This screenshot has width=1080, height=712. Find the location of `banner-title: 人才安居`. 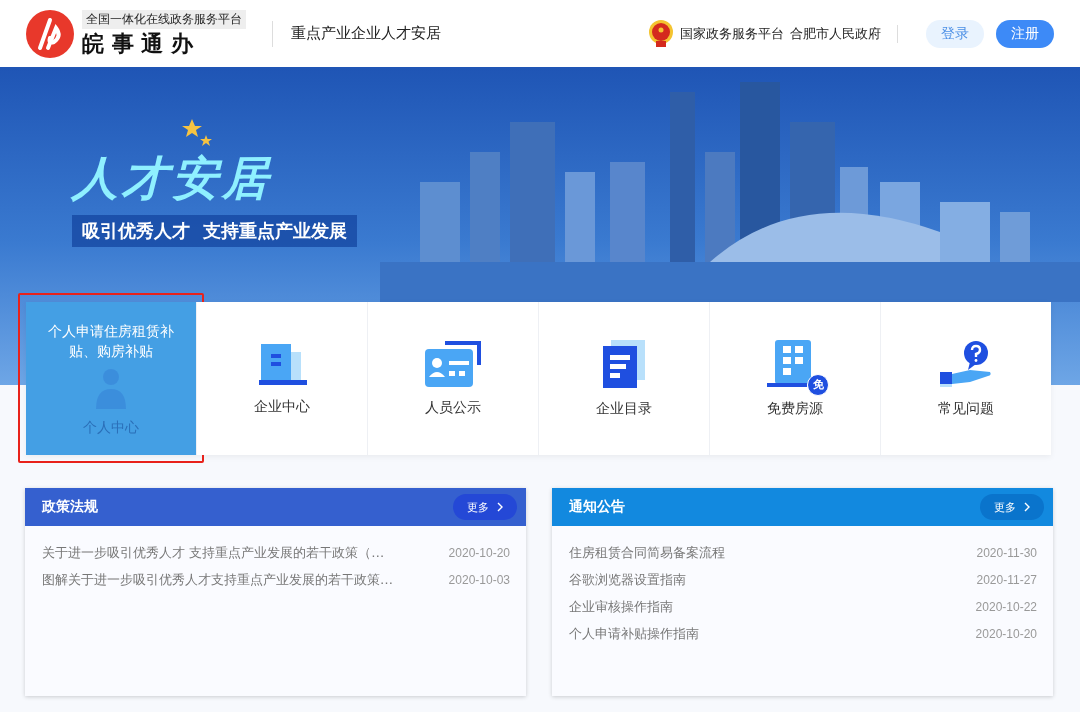

banner-title: 人才安居 is located at coordinates (172, 178).